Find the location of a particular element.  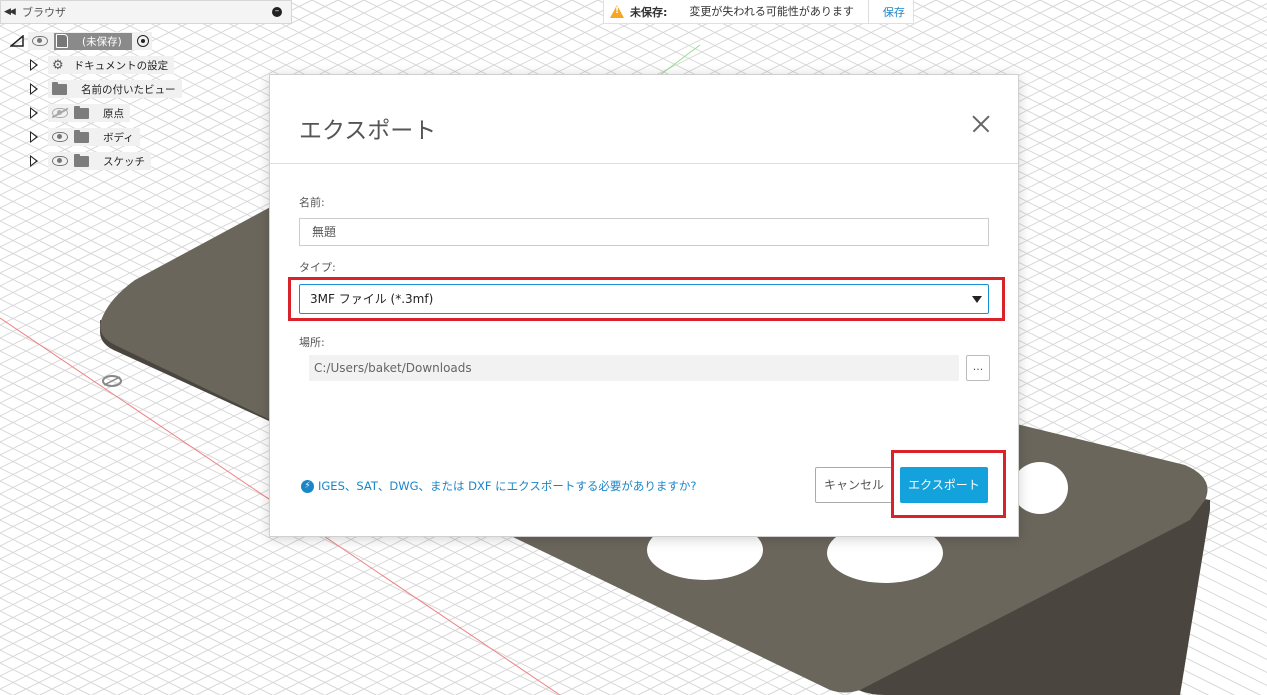

location-label: 場所: is located at coordinates (312, 342).